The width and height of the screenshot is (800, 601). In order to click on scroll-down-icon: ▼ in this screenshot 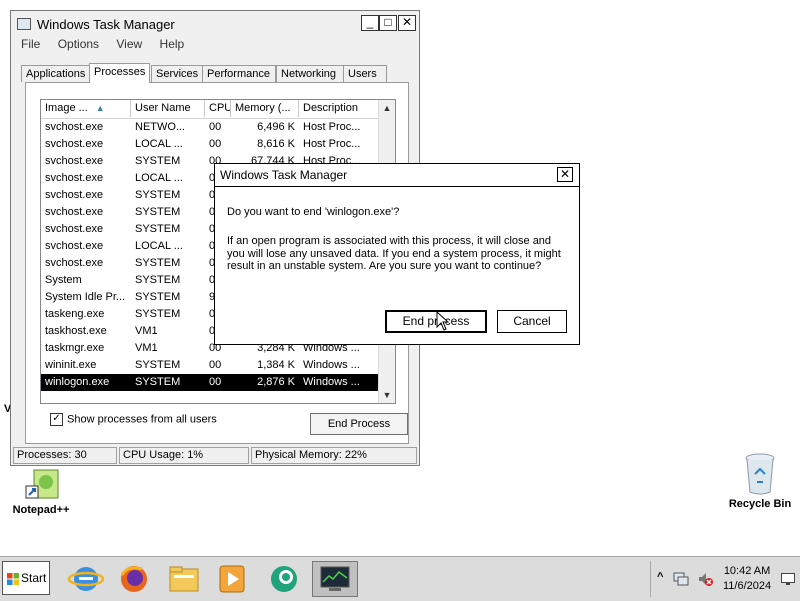, I will do `click(387, 395)`.